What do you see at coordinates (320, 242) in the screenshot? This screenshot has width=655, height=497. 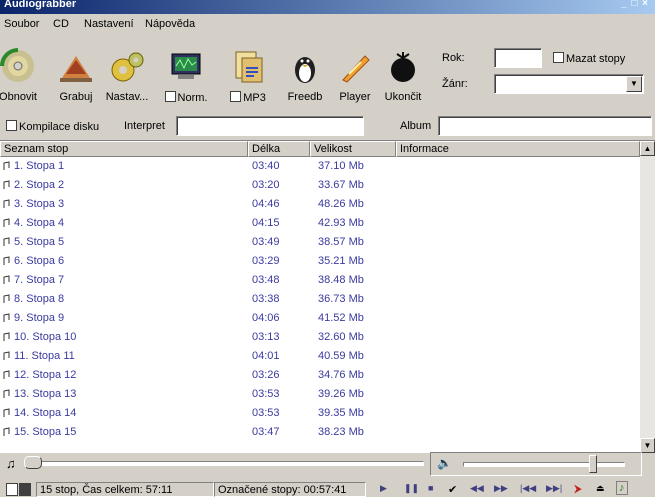 I see `track-row: 5. Stopa 5 03:49 38.57 Mb` at bounding box center [320, 242].